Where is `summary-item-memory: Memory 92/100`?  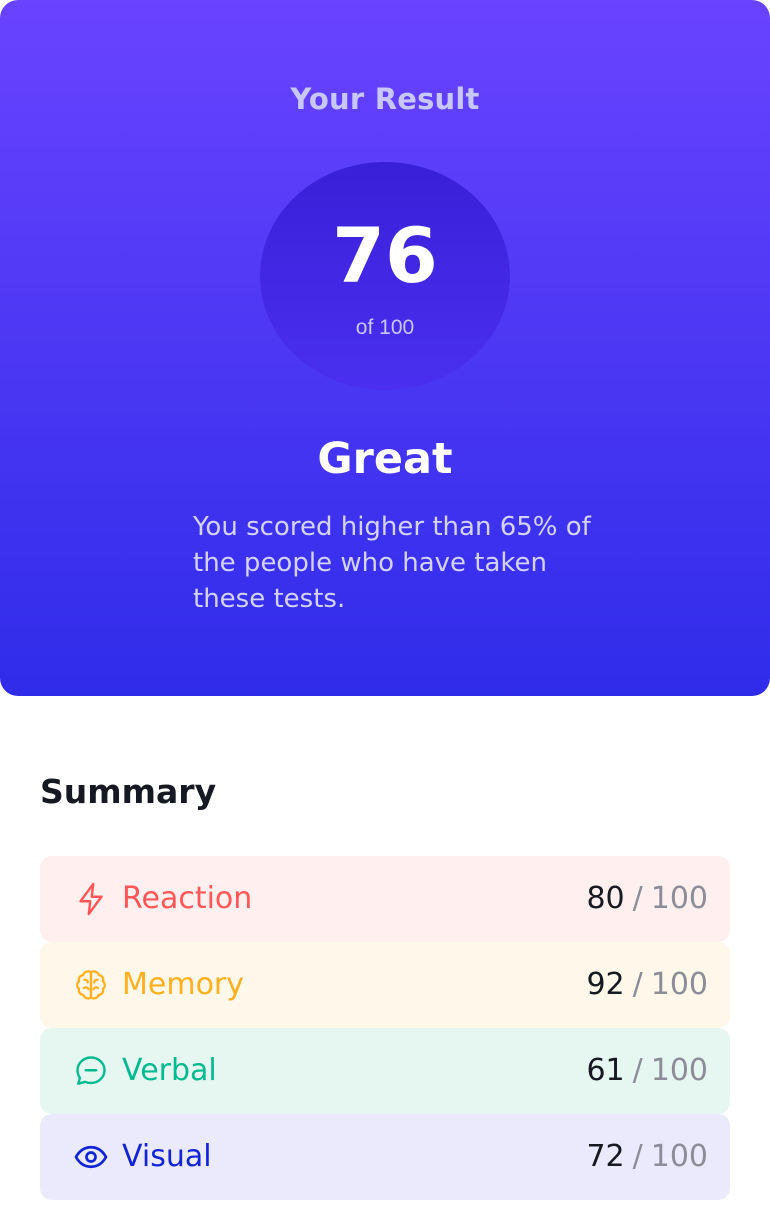 summary-item-memory: Memory 92/100 is located at coordinates (385, 985).